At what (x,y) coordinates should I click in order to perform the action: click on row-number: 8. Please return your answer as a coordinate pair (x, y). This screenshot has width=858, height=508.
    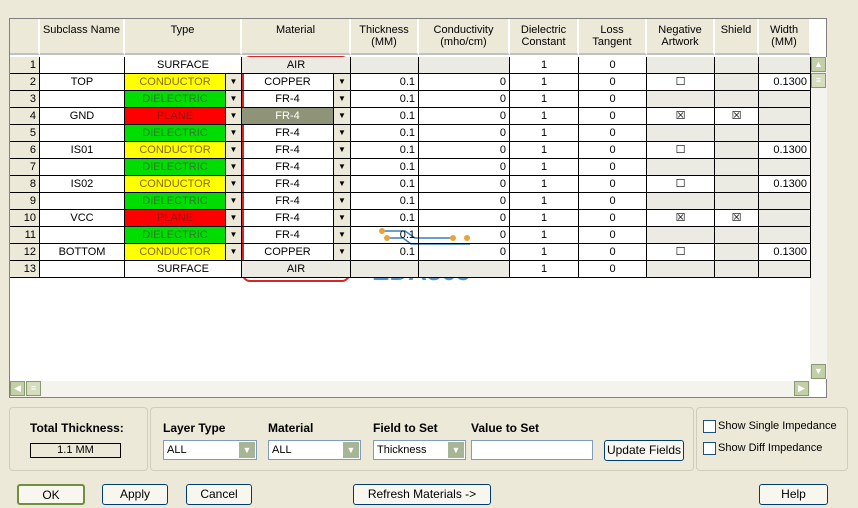
    Looking at the image, I should click on (25, 184).